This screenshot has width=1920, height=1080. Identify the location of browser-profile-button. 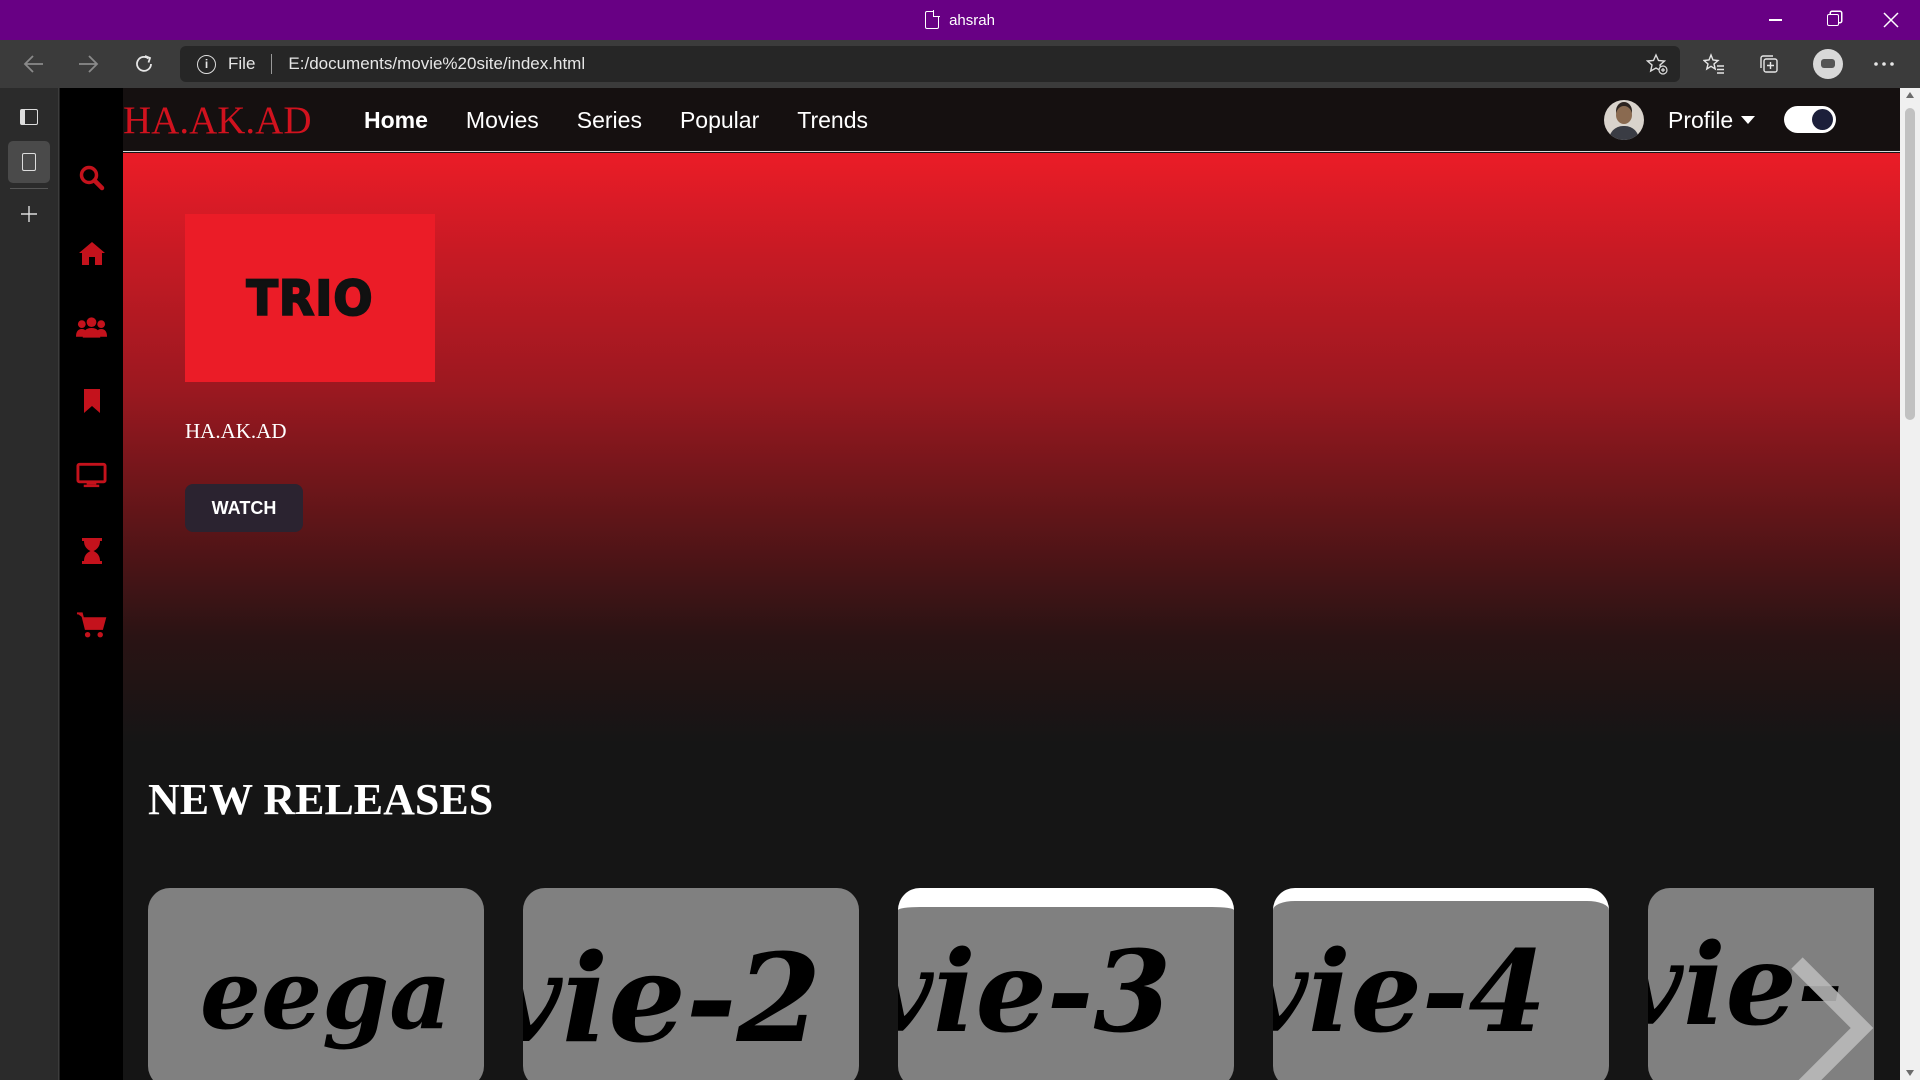
(1828, 64).